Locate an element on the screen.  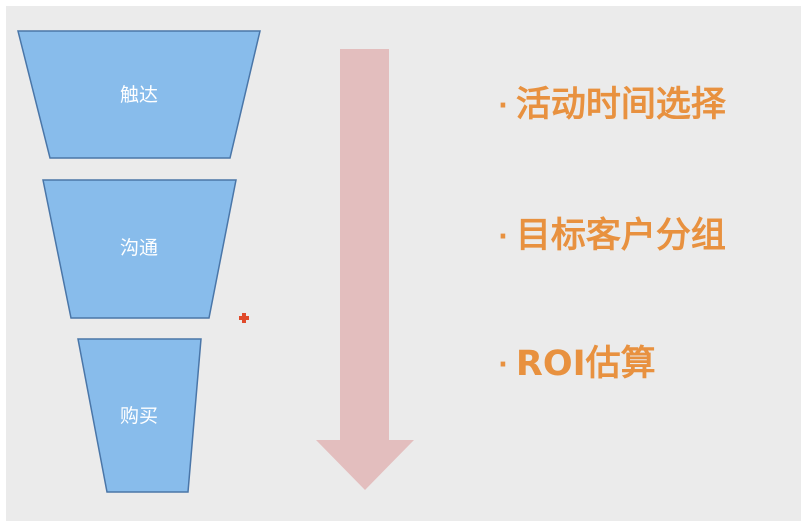
funnel-stage-purchase-label: 购买 is located at coordinates (139, 416).